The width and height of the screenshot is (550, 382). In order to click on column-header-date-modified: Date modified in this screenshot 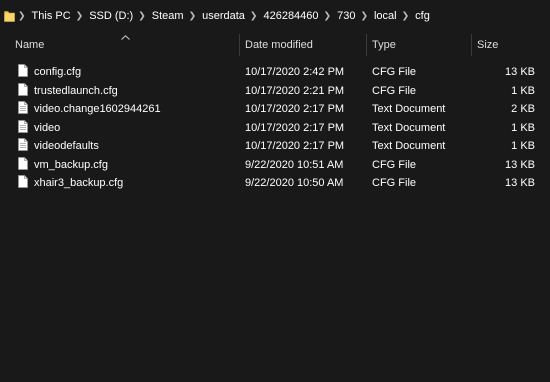, I will do `click(279, 45)`.